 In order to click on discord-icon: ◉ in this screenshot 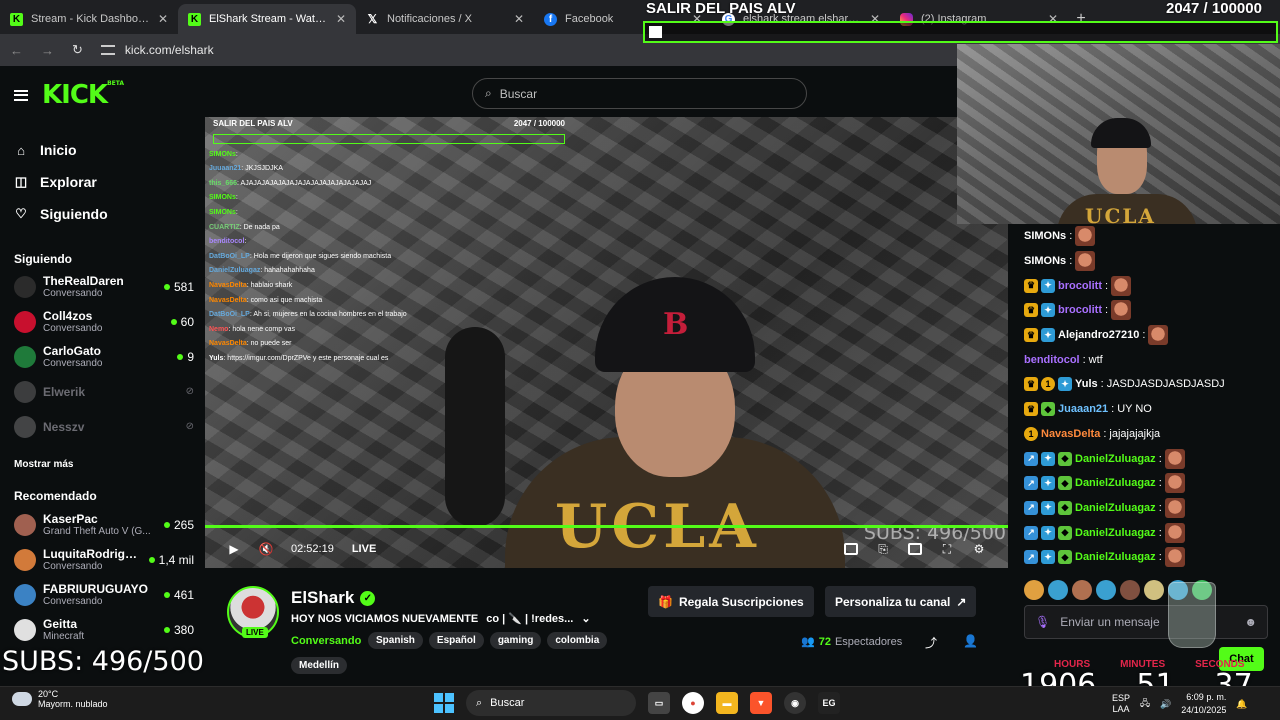, I will do `click(795, 703)`.